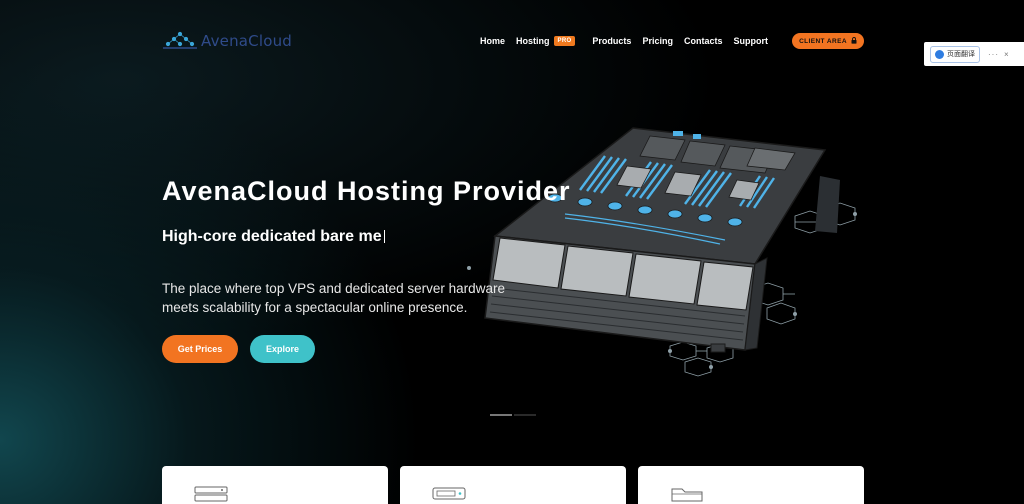  I want to click on nav-item-home: Home, so click(492, 41).